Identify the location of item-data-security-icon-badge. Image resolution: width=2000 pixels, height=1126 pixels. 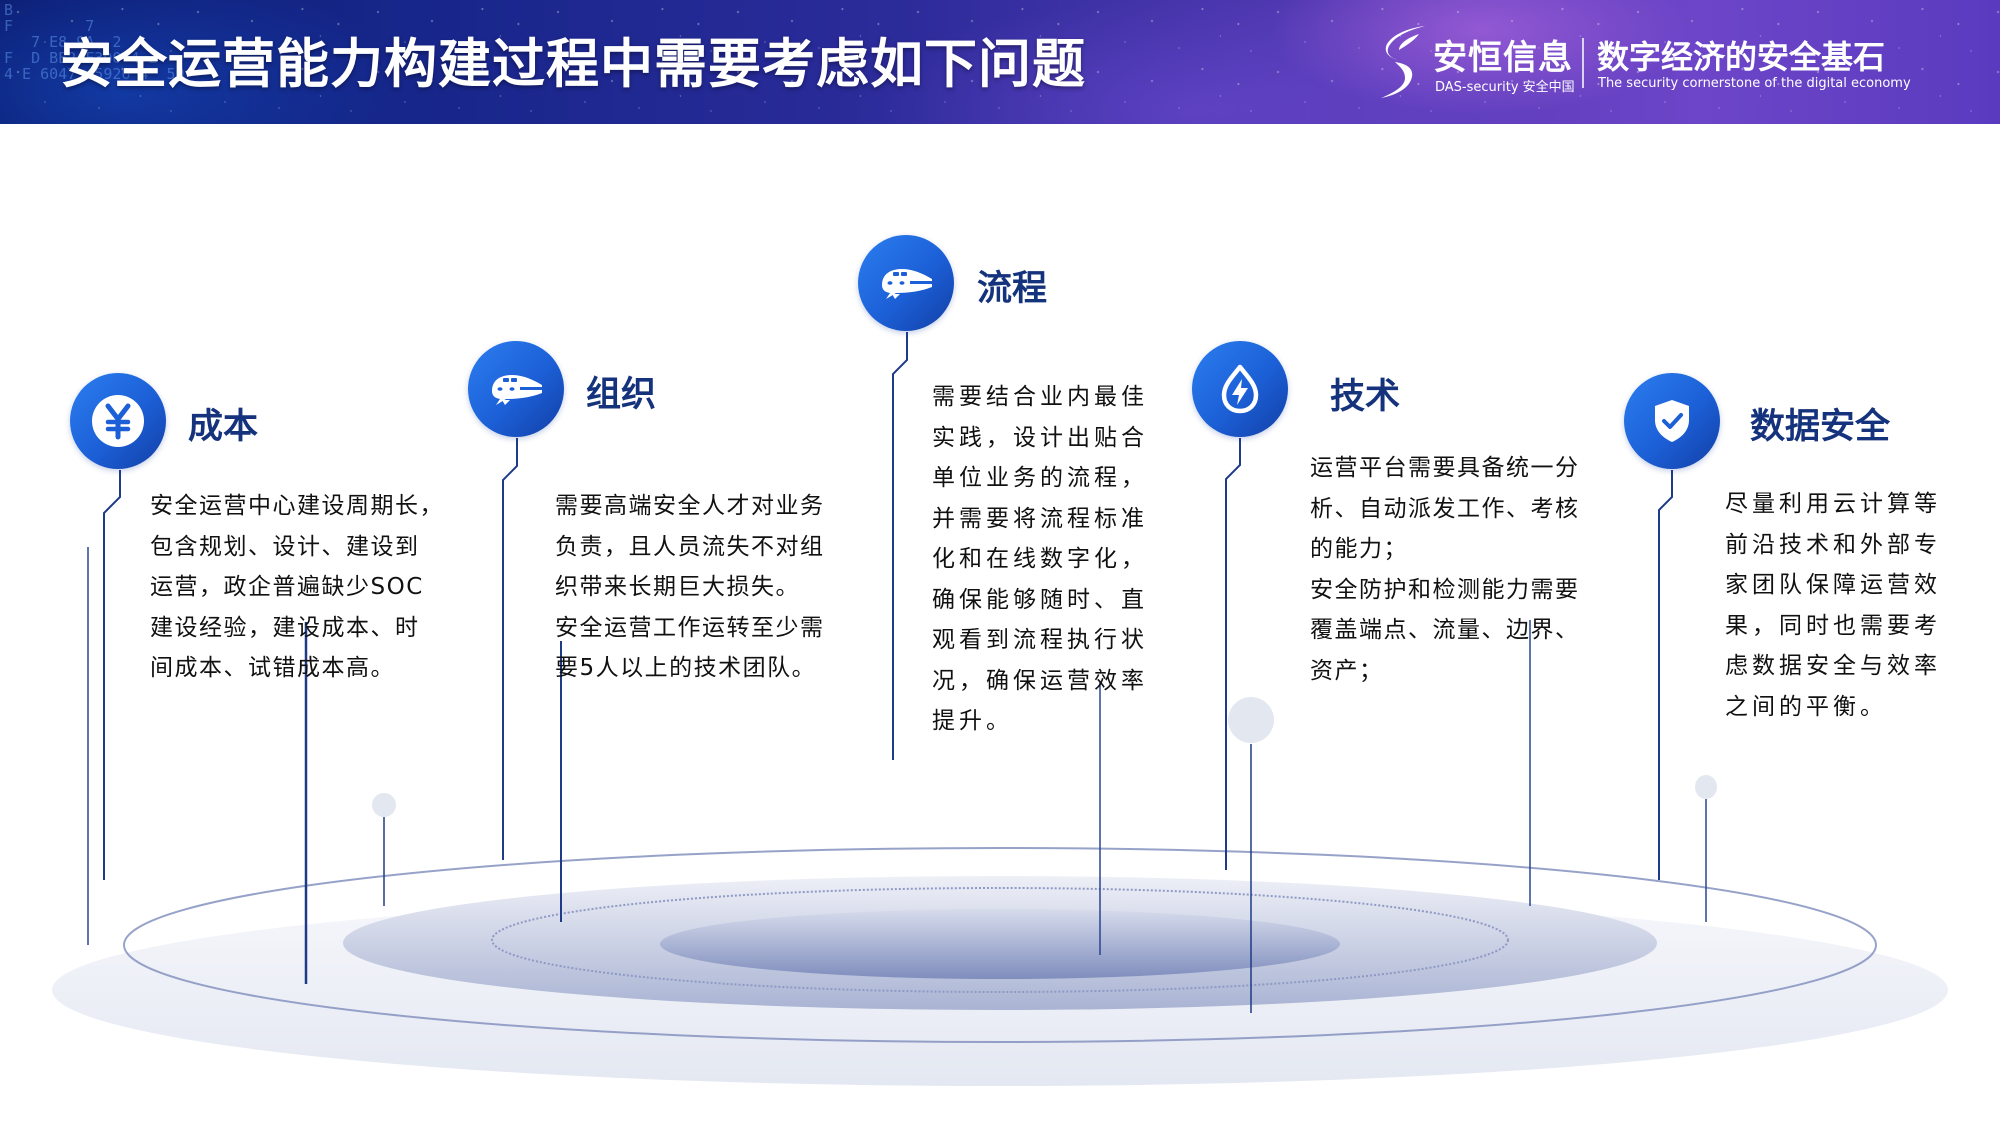
(1672, 421).